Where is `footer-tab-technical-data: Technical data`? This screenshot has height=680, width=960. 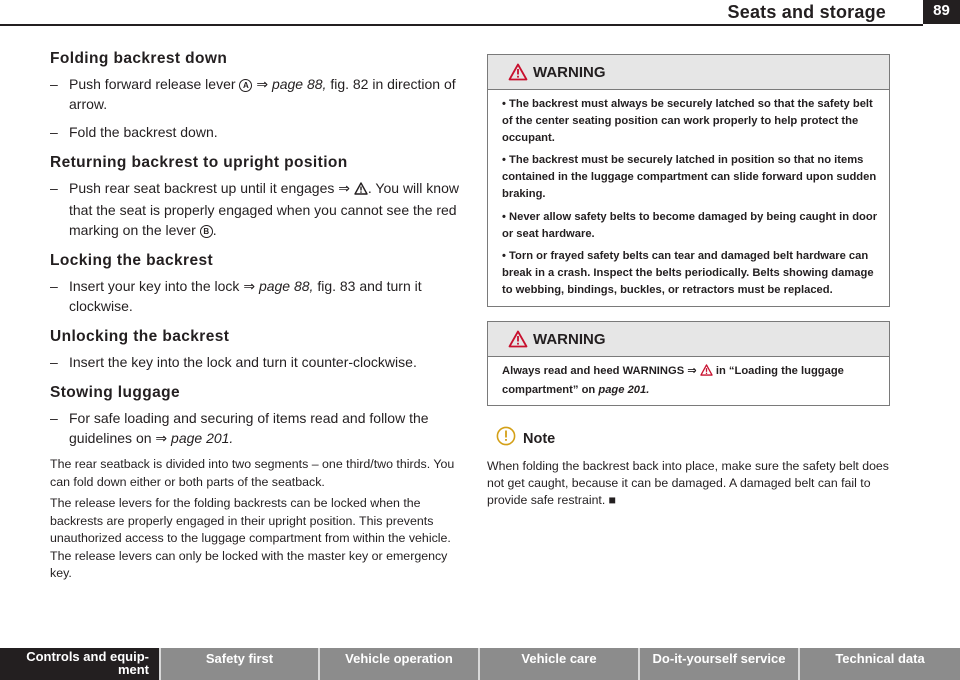 footer-tab-technical-data: Technical data is located at coordinates (880, 664).